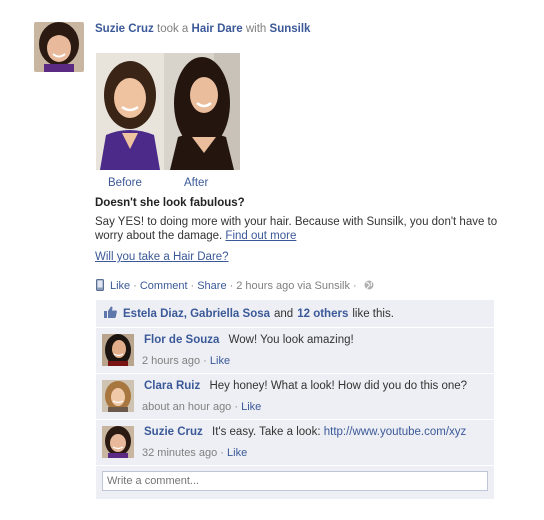 This screenshot has width=544, height=520. I want to click on globe-icon, so click(369, 286).